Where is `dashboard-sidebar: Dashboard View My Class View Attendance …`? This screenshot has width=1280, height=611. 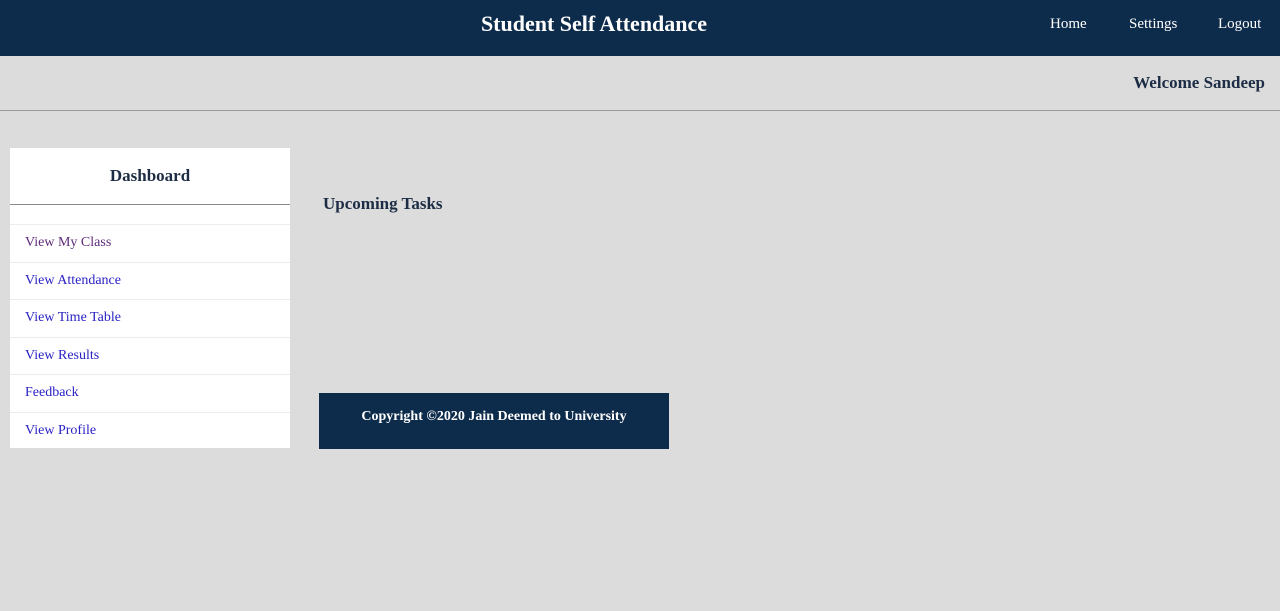 dashboard-sidebar: Dashboard View My Class View Attendance … is located at coordinates (150, 298).